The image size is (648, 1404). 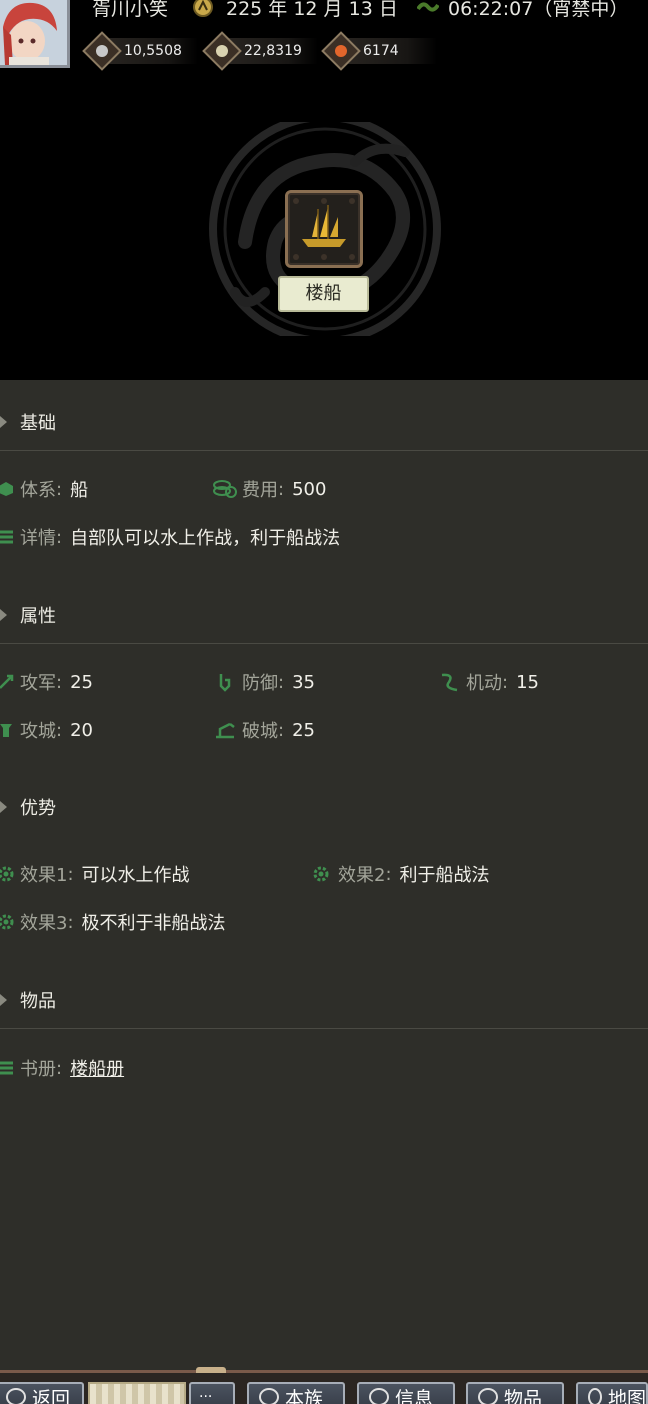 I want to click on player-avatar, so click(x=35, y=34).